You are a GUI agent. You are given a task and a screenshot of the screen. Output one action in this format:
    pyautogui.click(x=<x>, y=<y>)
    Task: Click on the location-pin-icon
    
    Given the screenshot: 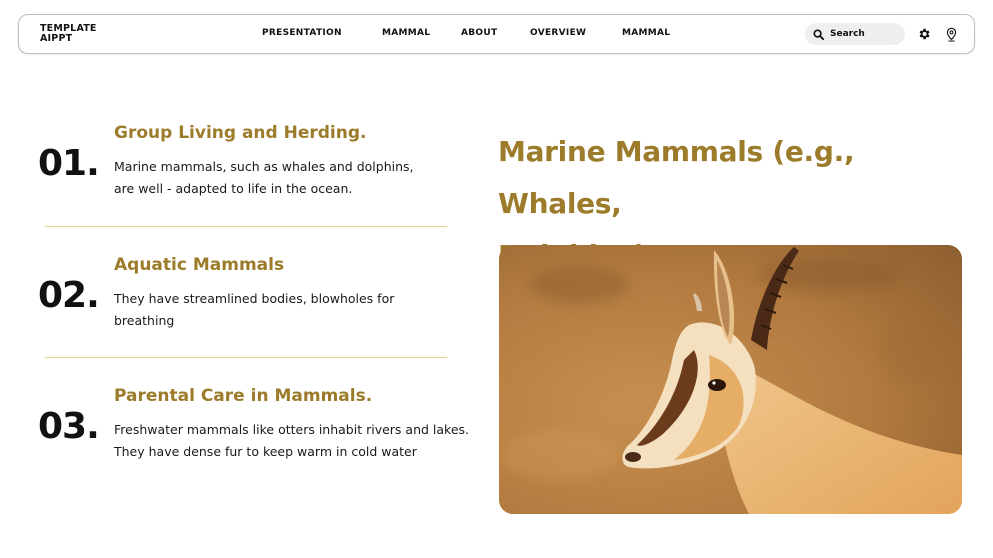 What is the action you would take?
    pyautogui.click(x=951, y=34)
    